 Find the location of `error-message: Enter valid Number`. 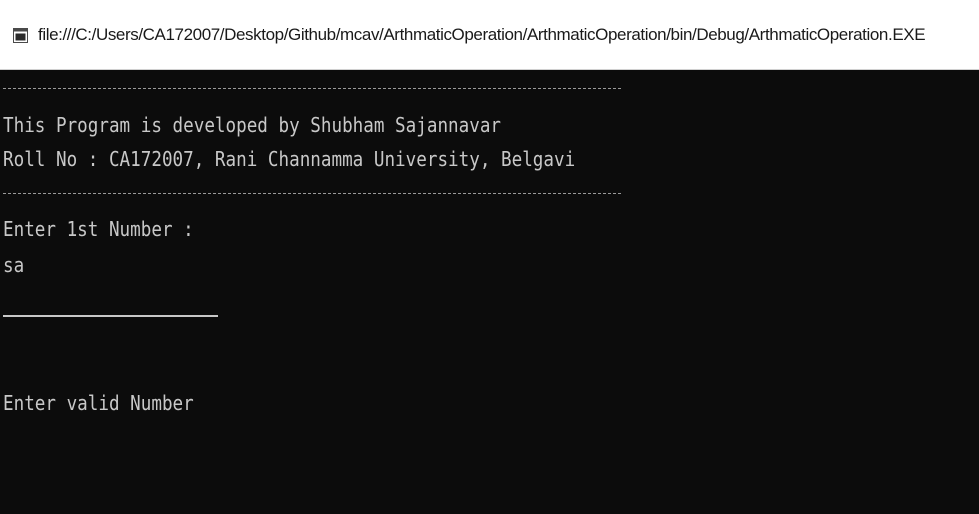

error-message: Enter valid Number is located at coordinates (98, 403).